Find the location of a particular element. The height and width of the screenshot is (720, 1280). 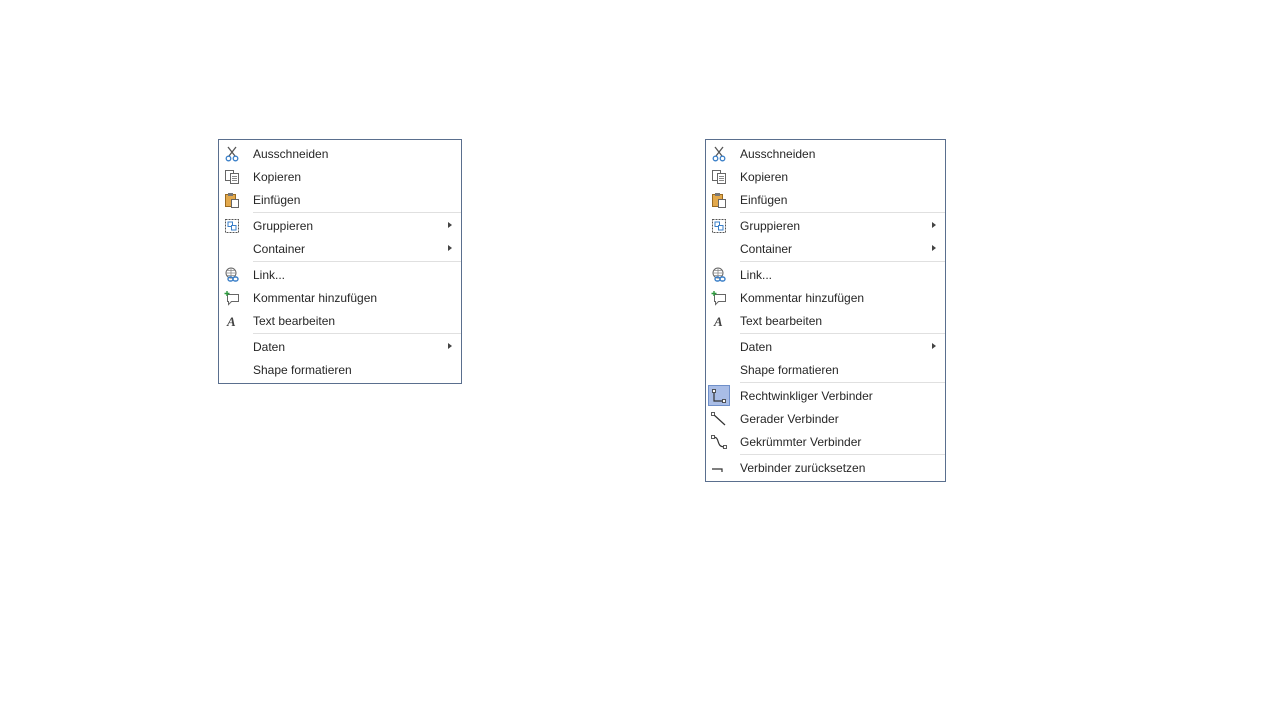

menu-item-curved-connector: Gekrümmter Verbinder is located at coordinates (825, 441).